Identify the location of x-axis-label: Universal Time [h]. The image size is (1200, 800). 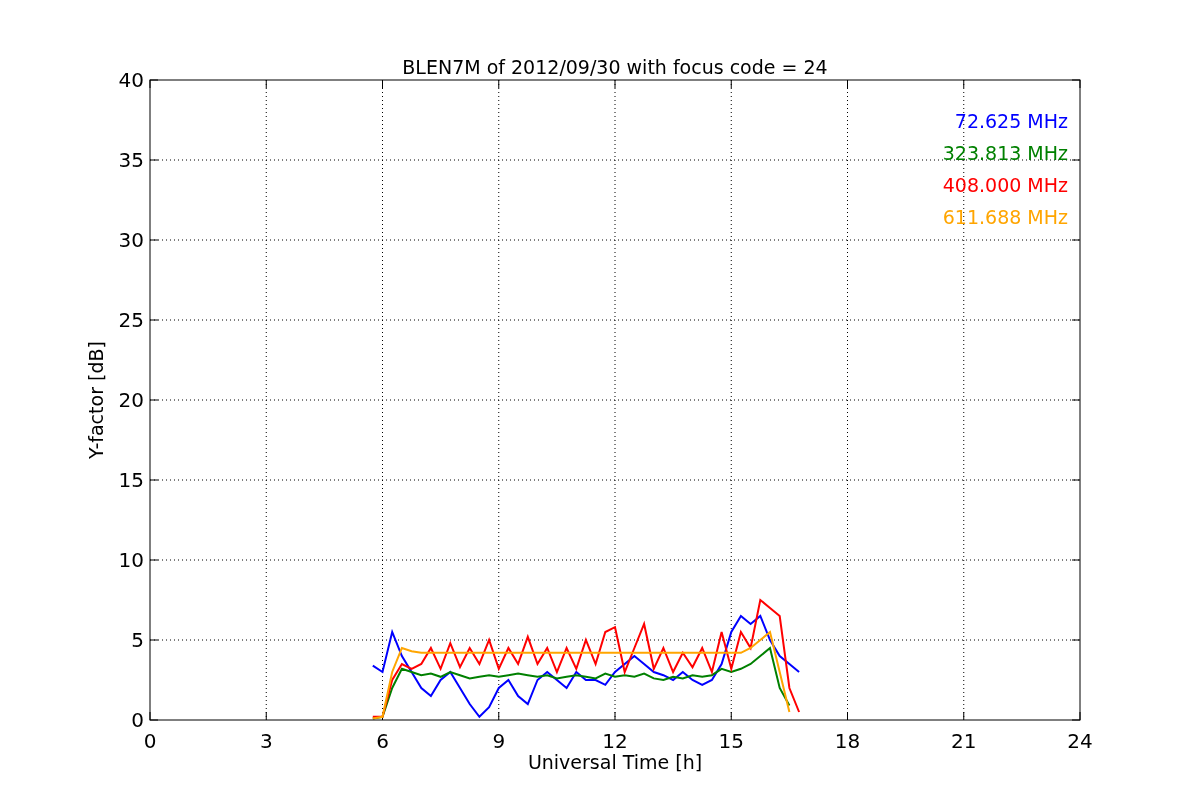
(615, 762).